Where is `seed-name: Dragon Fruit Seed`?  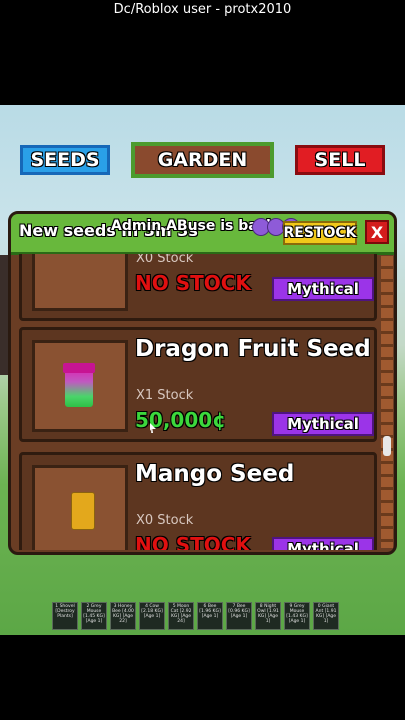 seed-name: Dragon Fruit Seed is located at coordinates (253, 349).